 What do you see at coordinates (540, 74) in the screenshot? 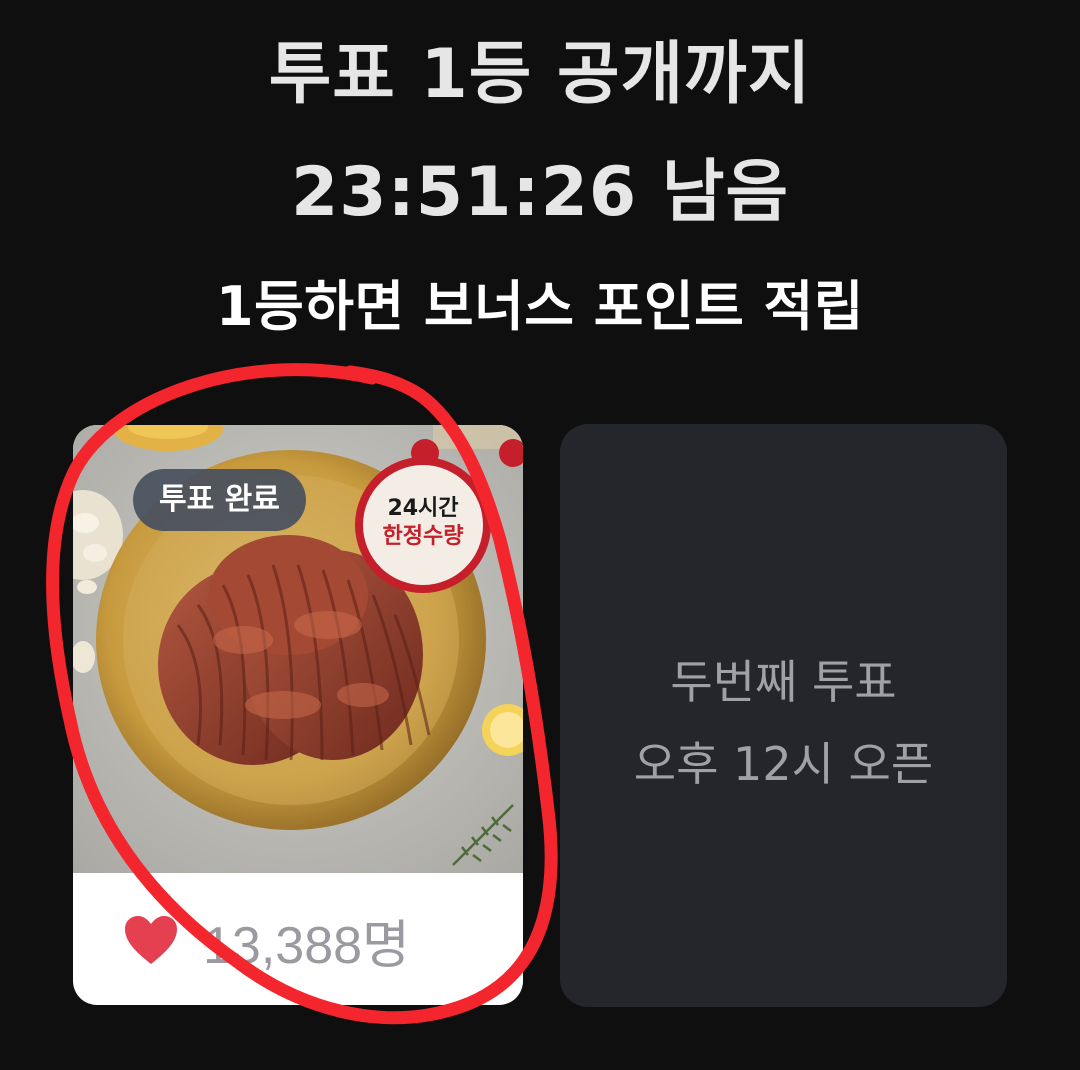
I see `page-title: 투표 1등 공개까지` at bounding box center [540, 74].